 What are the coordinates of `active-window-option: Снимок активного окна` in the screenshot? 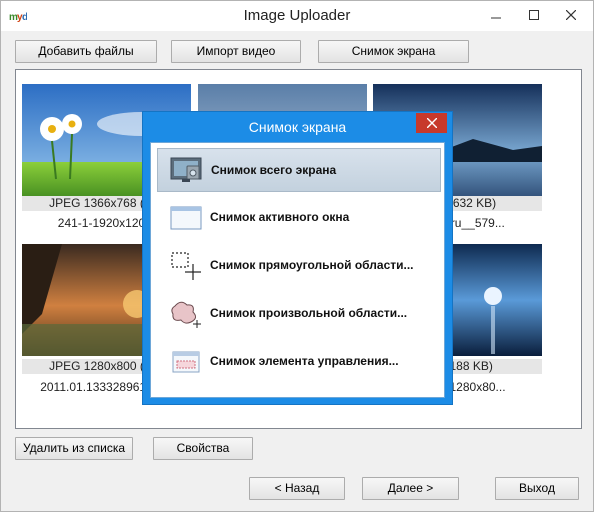 It's located at (299, 218).